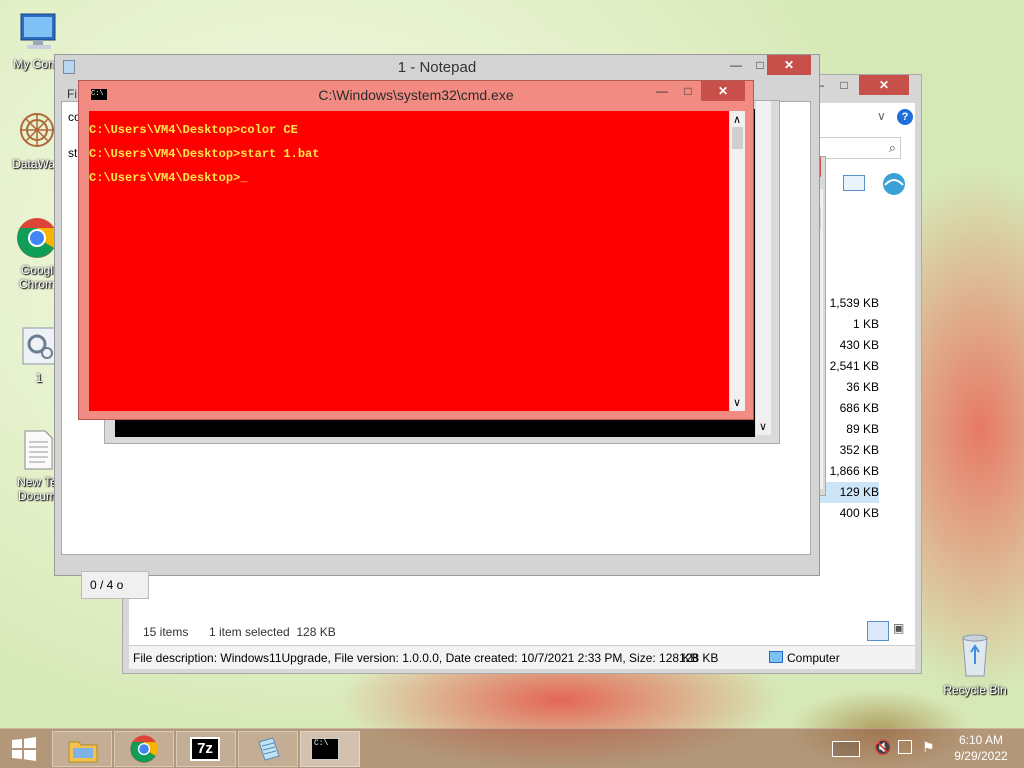 The width and height of the screenshot is (1024, 768). I want to click on chevron-up-icon: ∧, so click(737, 119).